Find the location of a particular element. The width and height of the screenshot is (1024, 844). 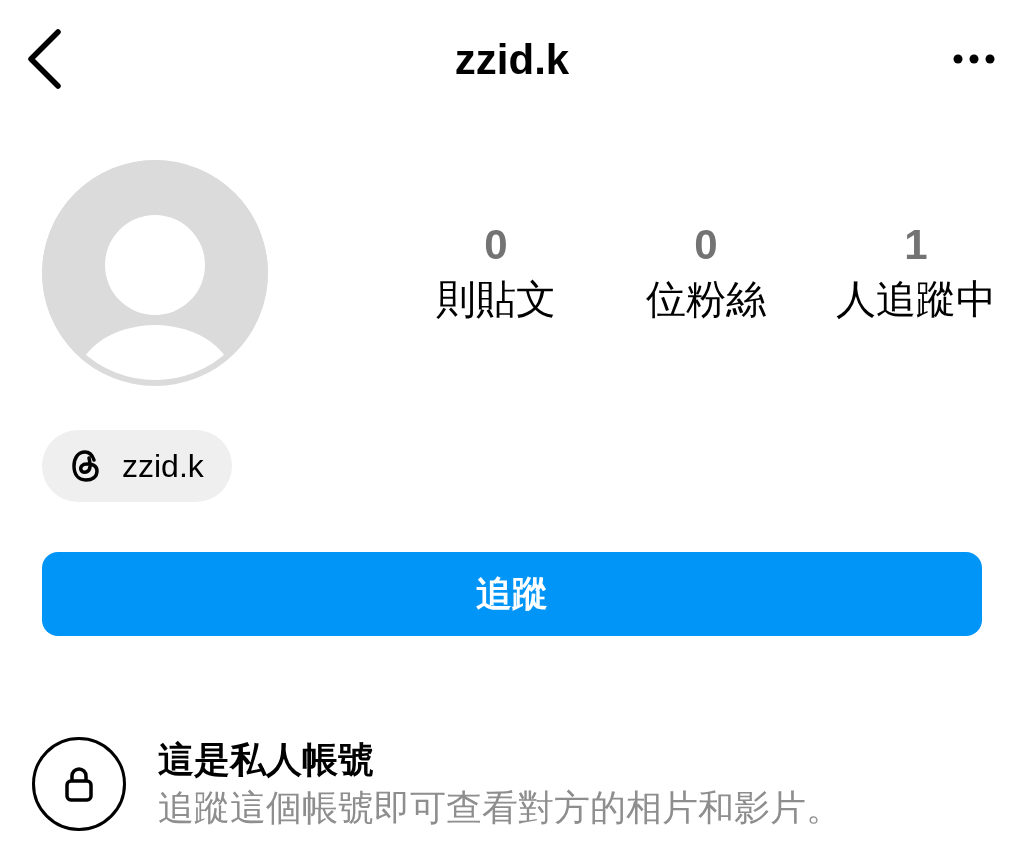

more-icon is located at coordinates (974, 59).